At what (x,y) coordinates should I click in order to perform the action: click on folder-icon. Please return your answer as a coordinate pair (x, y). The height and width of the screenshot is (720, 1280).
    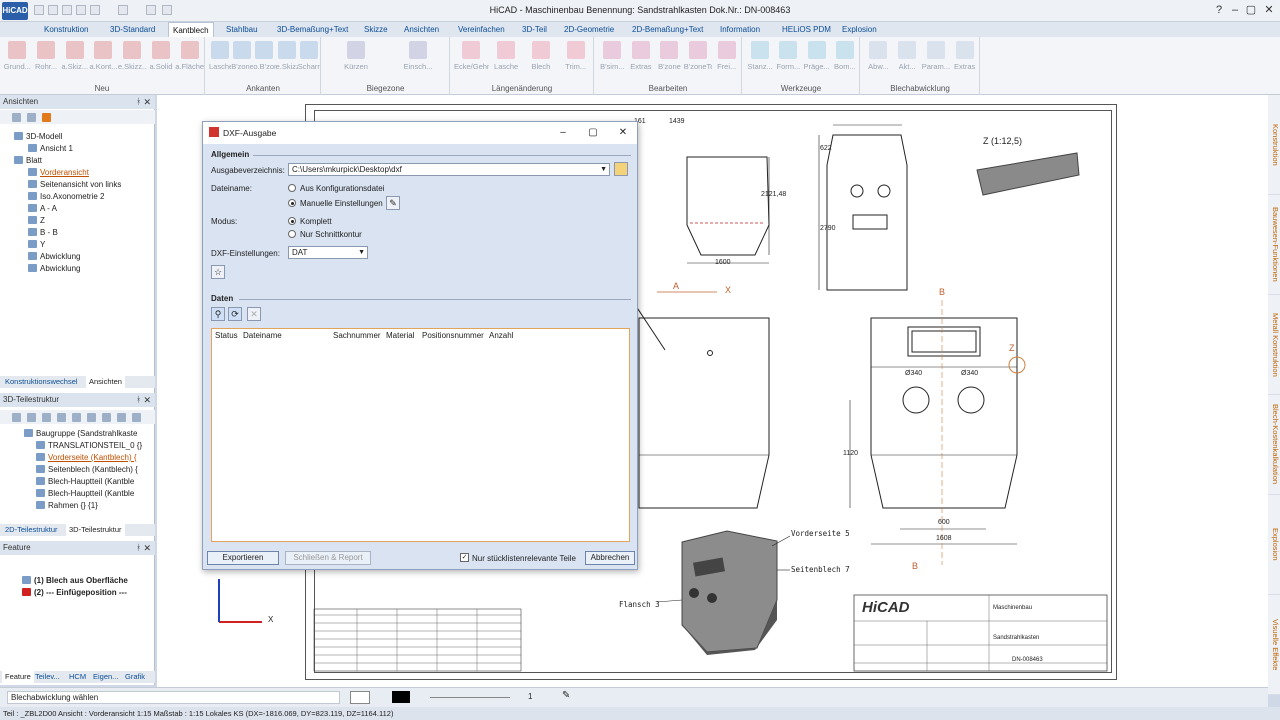
    Looking at the image, I should click on (621, 169).